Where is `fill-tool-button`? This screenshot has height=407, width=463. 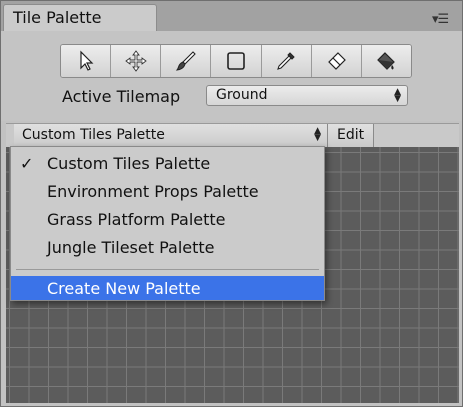 fill-tool-button is located at coordinates (386, 61).